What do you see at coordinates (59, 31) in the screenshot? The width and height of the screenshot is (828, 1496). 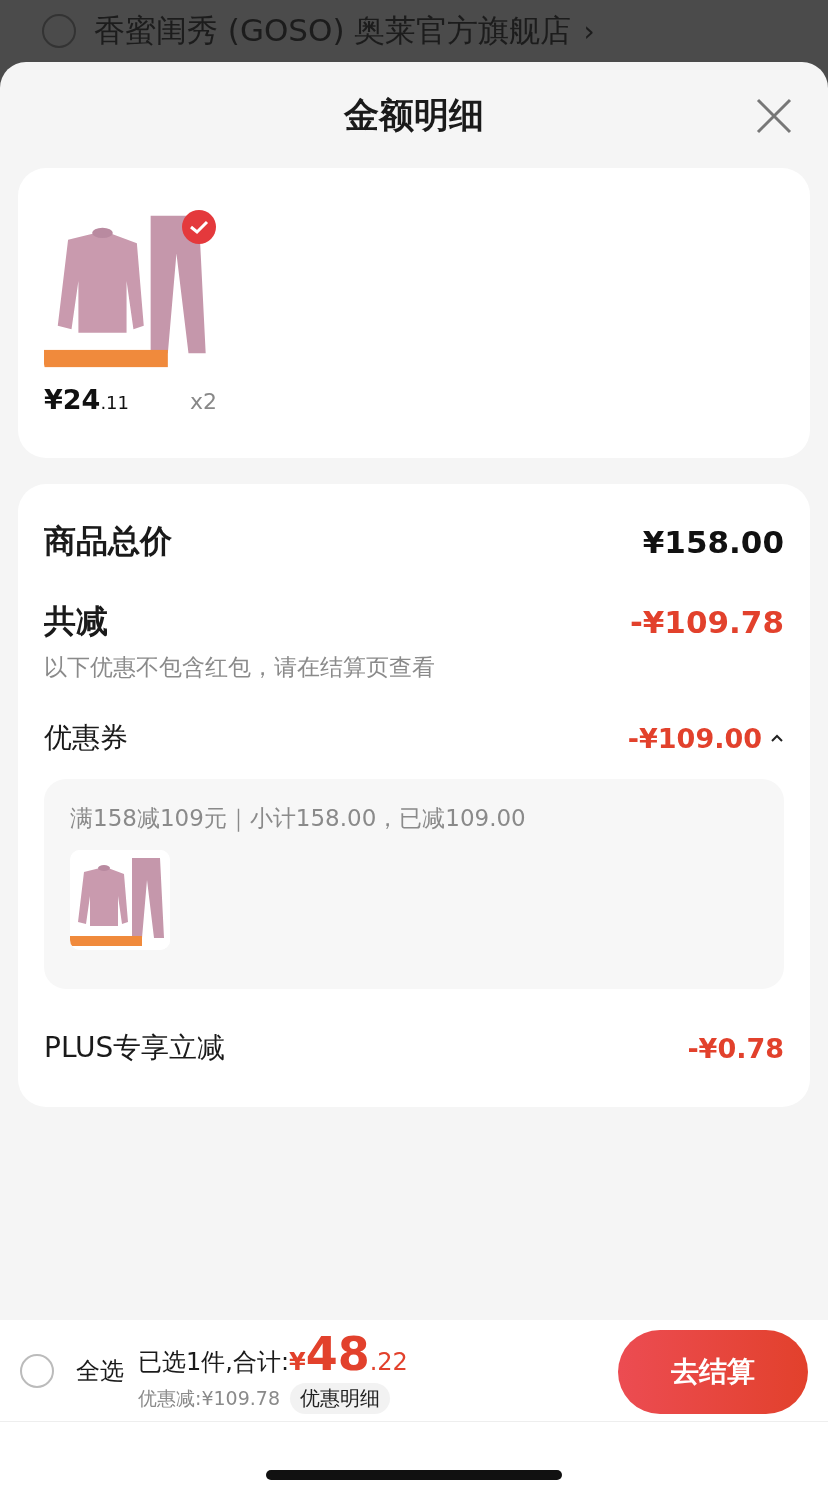 I see `radio-button` at bounding box center [59, 31].